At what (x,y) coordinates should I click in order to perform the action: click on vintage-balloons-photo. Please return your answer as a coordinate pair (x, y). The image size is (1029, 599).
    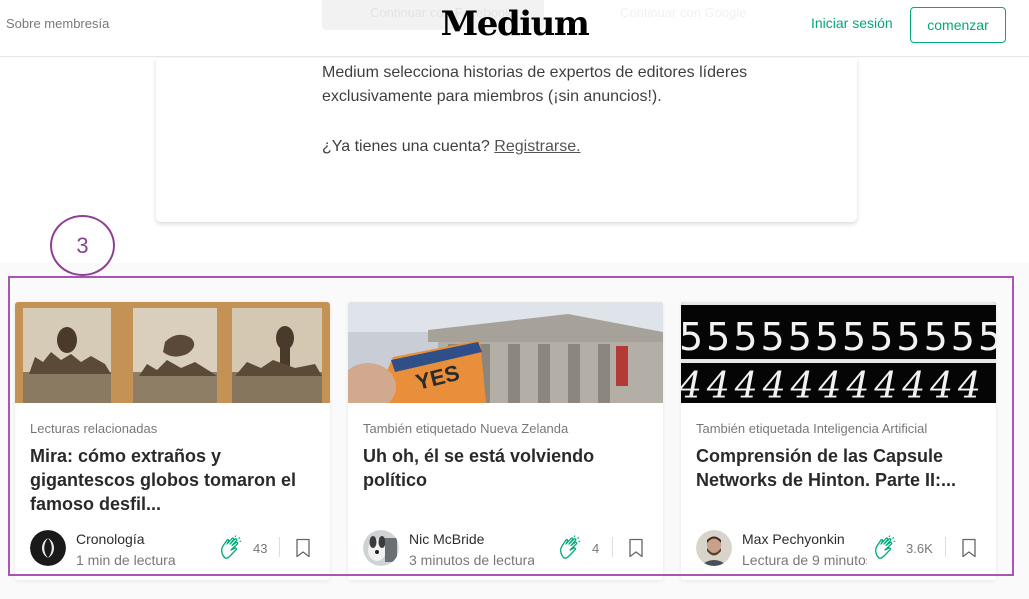
    Looking at the image, I should click on (172, 352).